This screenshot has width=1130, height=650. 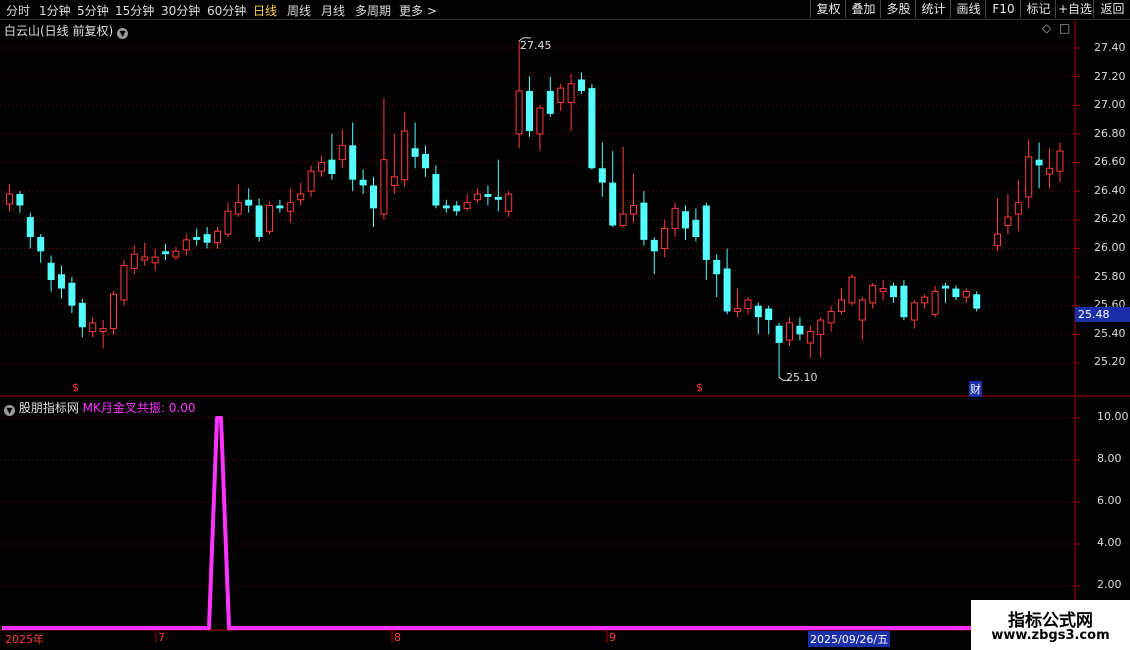 I want to click on tab-15min: 15分钟, so click(x=134, y=10).